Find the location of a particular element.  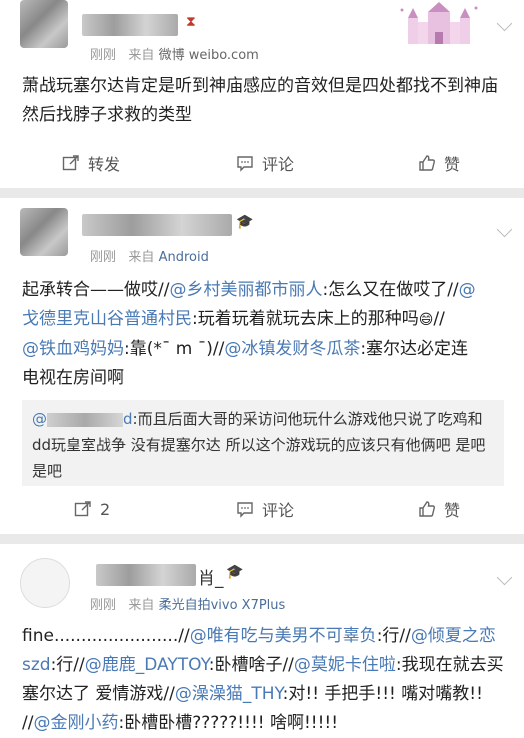

mention-link: @金刚小药 is located at coordinates (75, 723).